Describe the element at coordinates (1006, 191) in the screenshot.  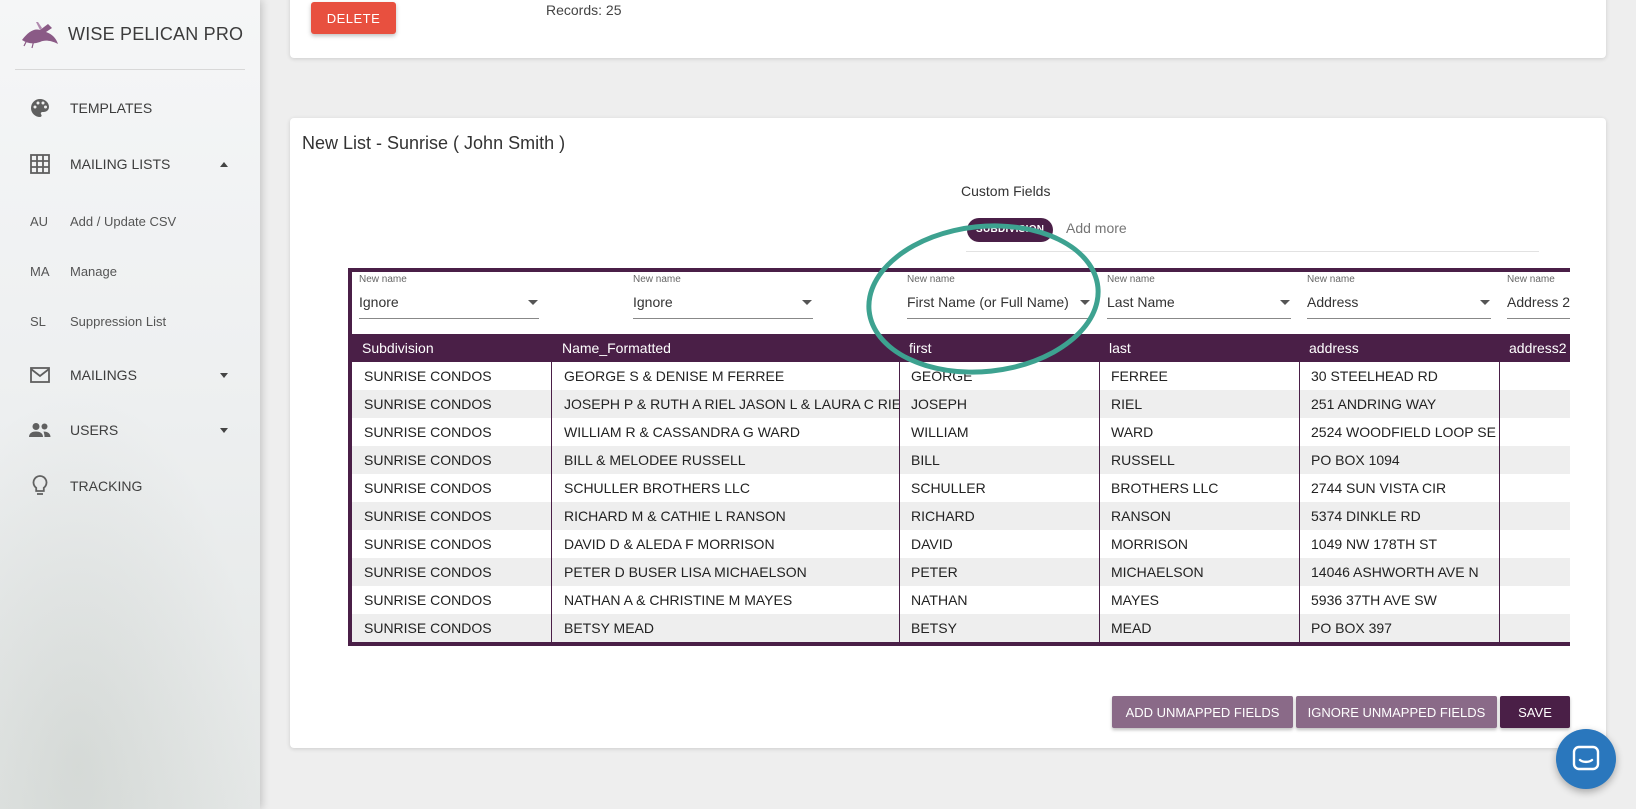
I see `custom-fields-label: Custom Fields` at that location.